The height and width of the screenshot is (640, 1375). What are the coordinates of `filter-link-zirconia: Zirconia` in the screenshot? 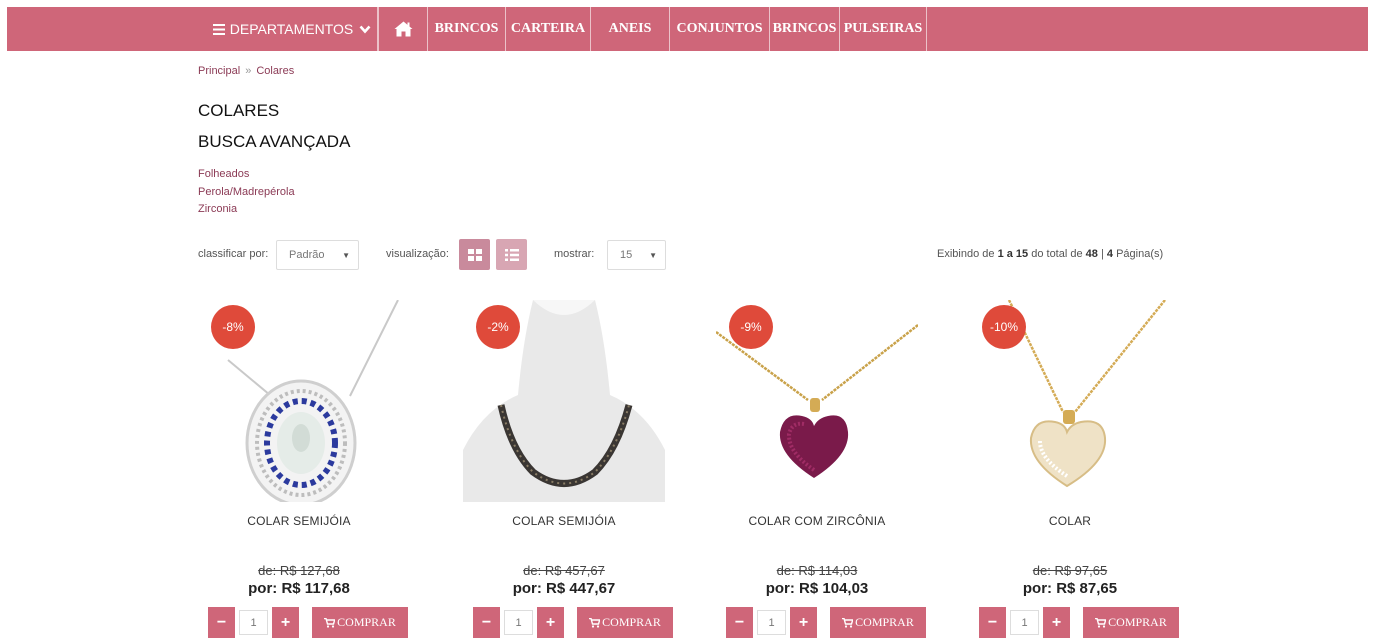 It's located at (246, 210).